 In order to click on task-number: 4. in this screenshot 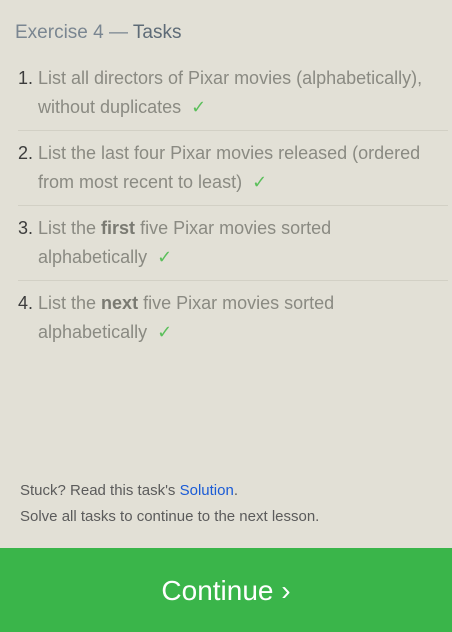, I will do `click(26, 303)`.